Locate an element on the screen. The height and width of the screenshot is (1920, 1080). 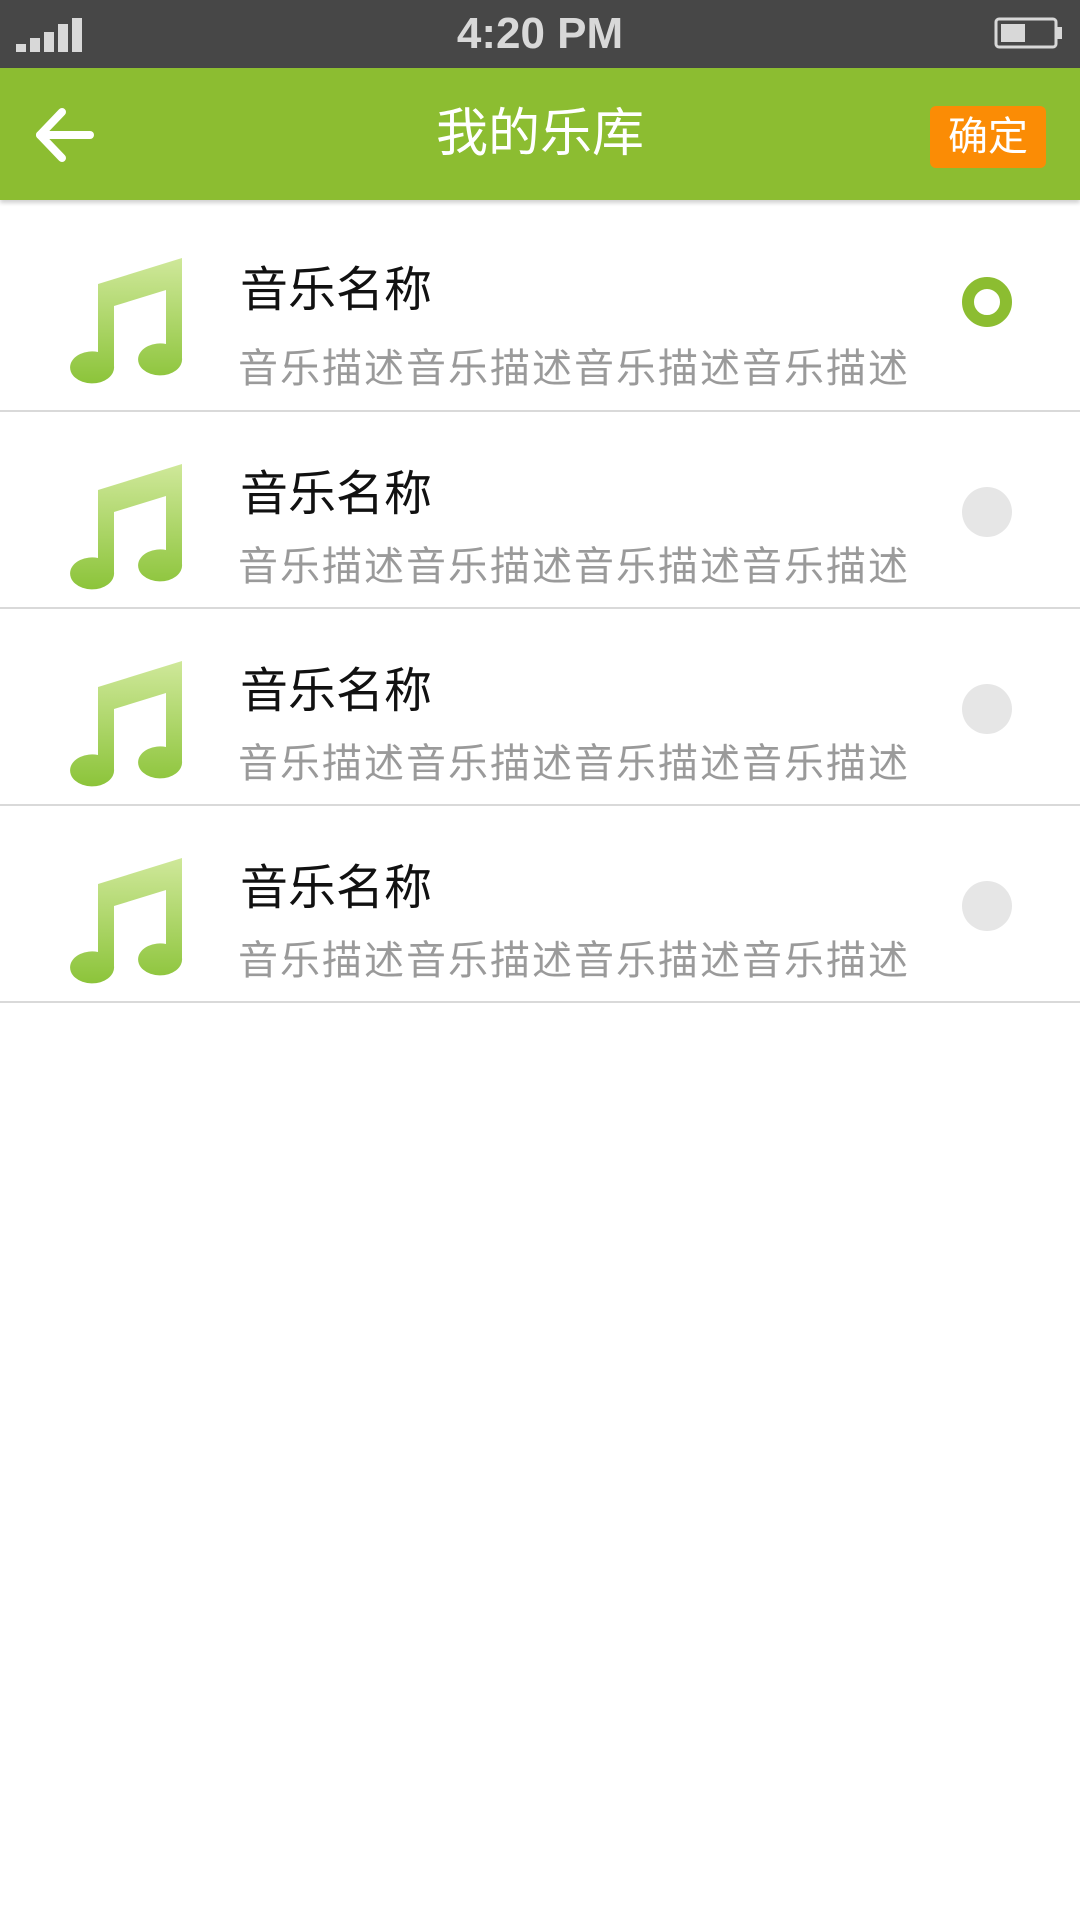
confirm-button: 确定 is located at coordinates (988, 137).